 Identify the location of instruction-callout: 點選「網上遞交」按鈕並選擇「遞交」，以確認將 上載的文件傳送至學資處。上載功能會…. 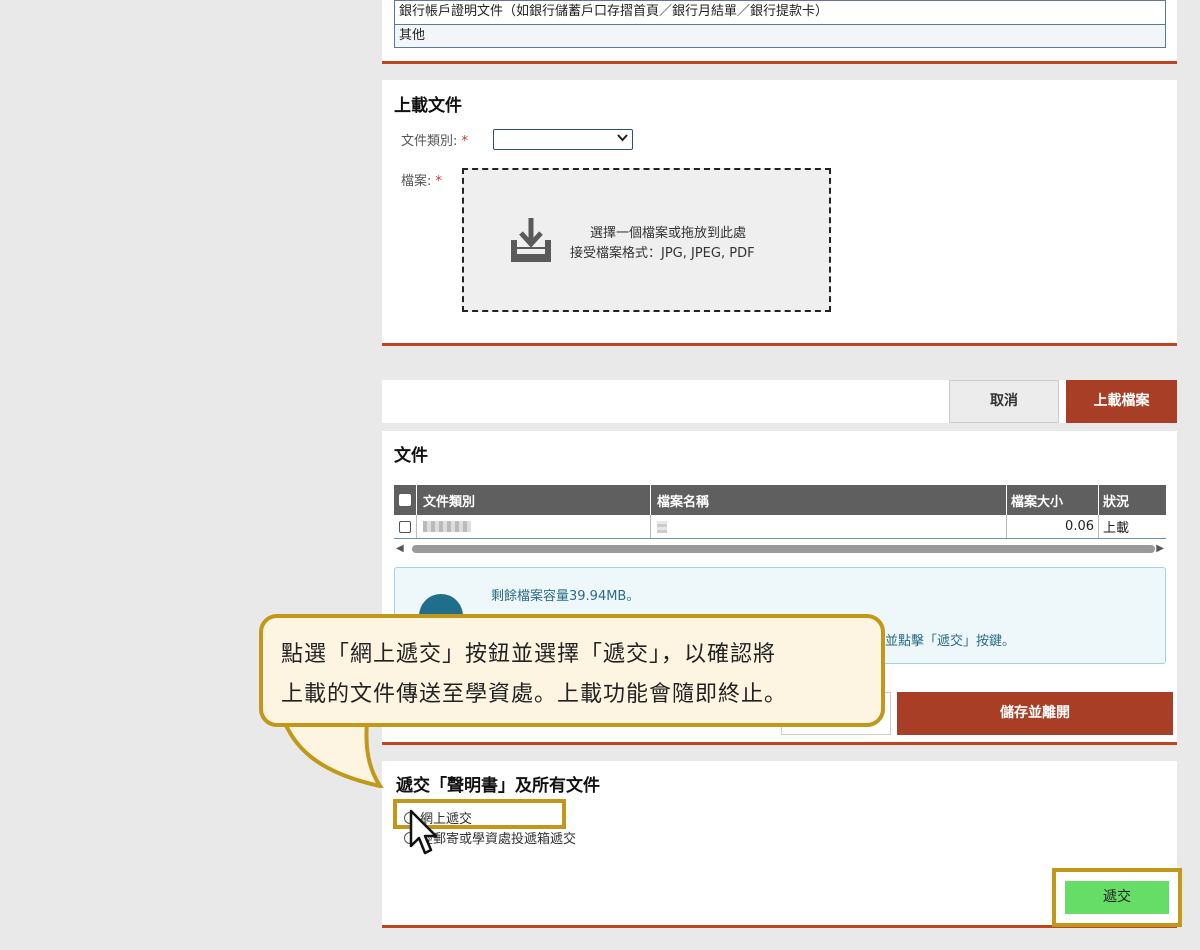
(572, 670).